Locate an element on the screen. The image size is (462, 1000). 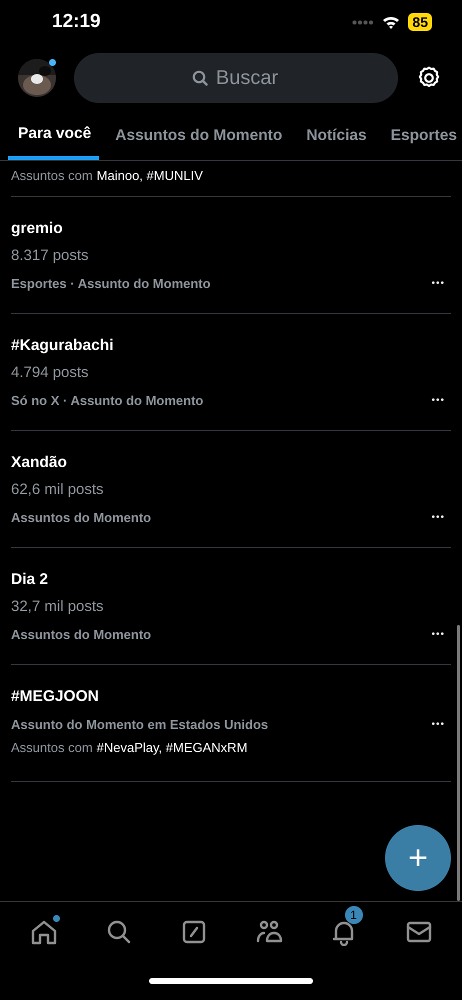
notification-count: 1 is located at coordinates (353, 915).